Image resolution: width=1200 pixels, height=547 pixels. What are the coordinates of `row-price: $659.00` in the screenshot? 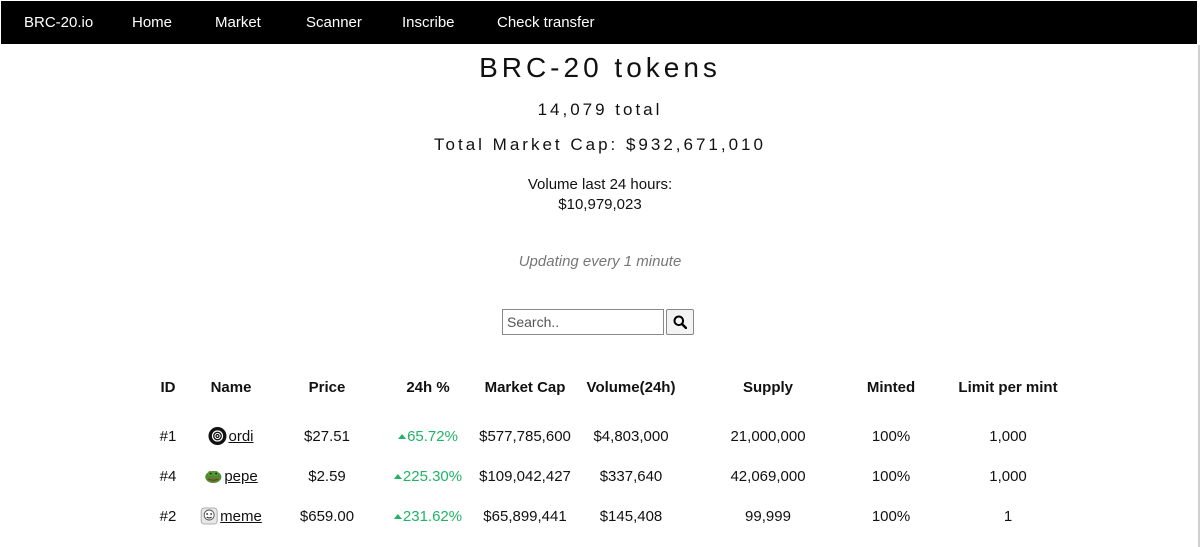 It's located at (327, 516).